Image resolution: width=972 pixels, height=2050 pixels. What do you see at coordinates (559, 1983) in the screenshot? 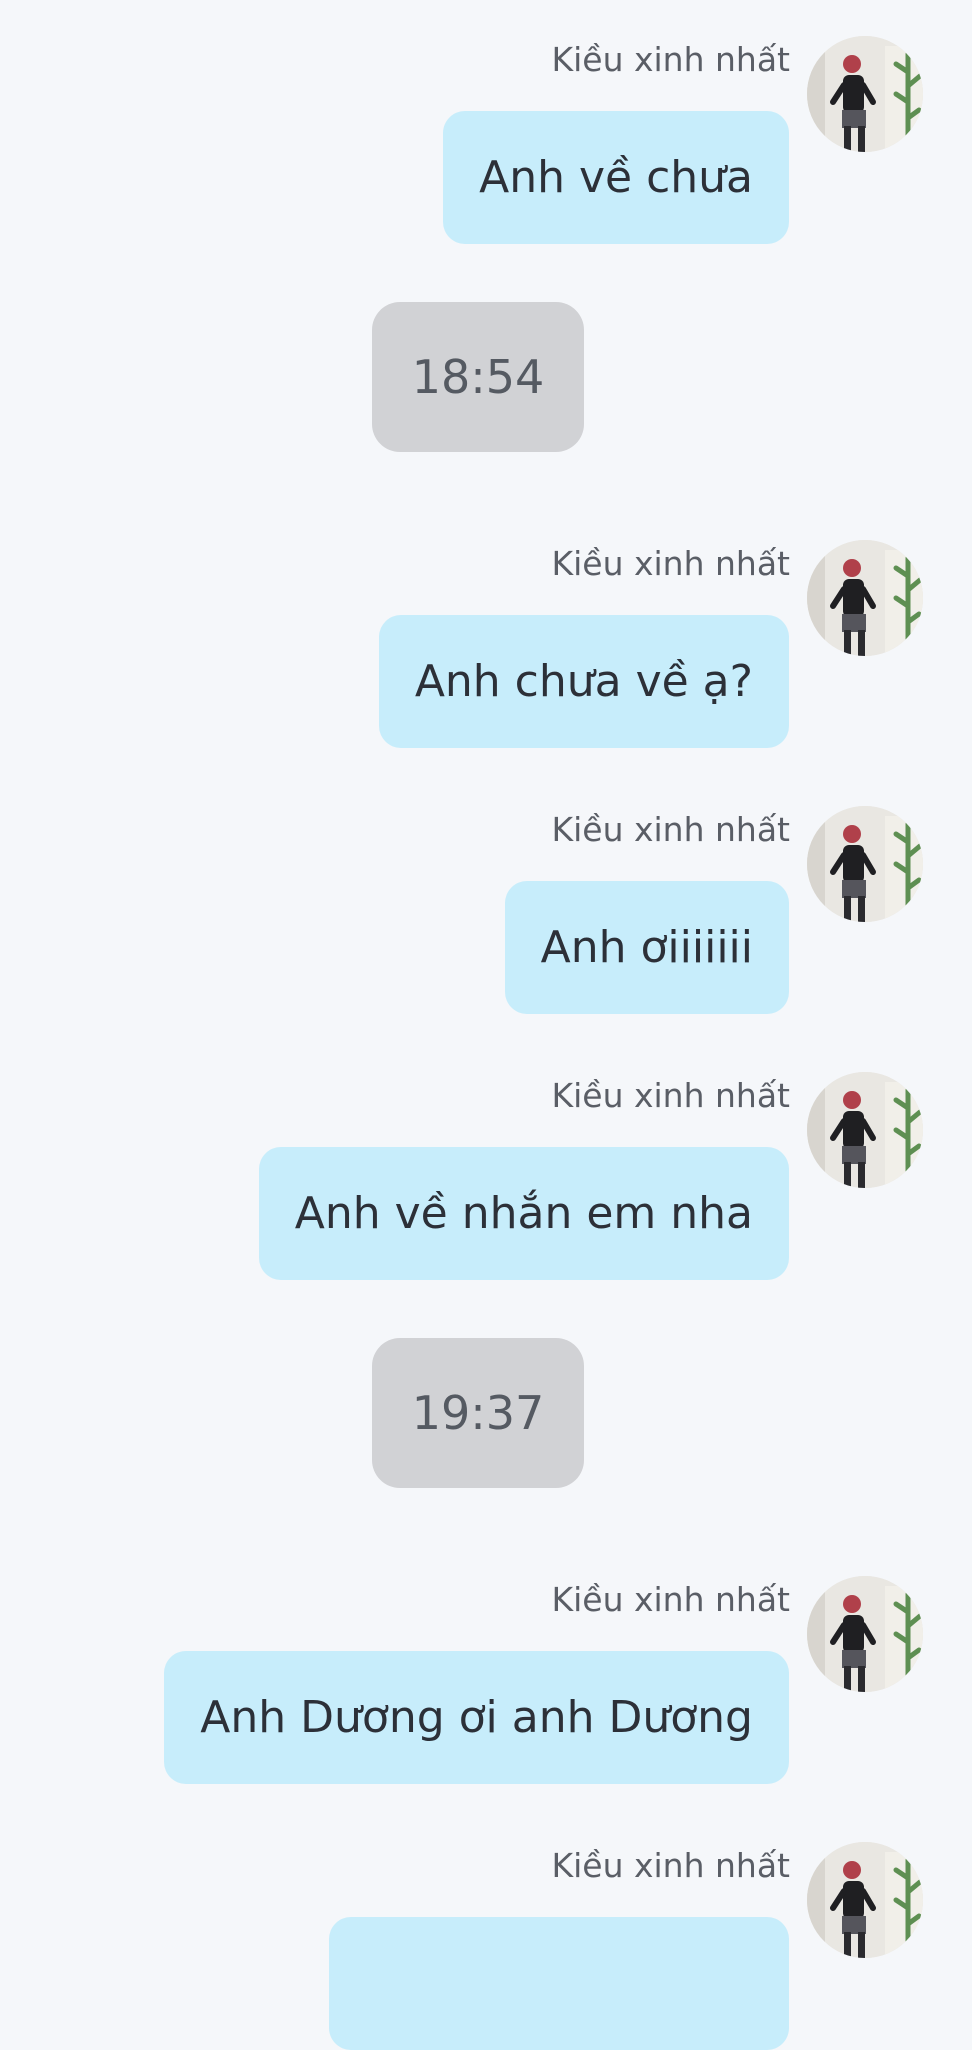
I see `message-bubble` at bounding box center [559, 1983].